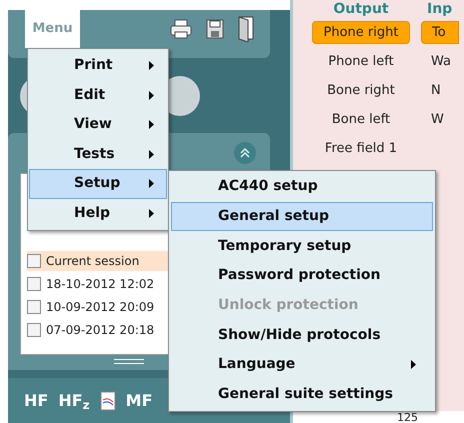 Image resolution: width=464 pixels, height=423 pixels. I want to click on menu-item: AC440 setup, so click(302, 187).